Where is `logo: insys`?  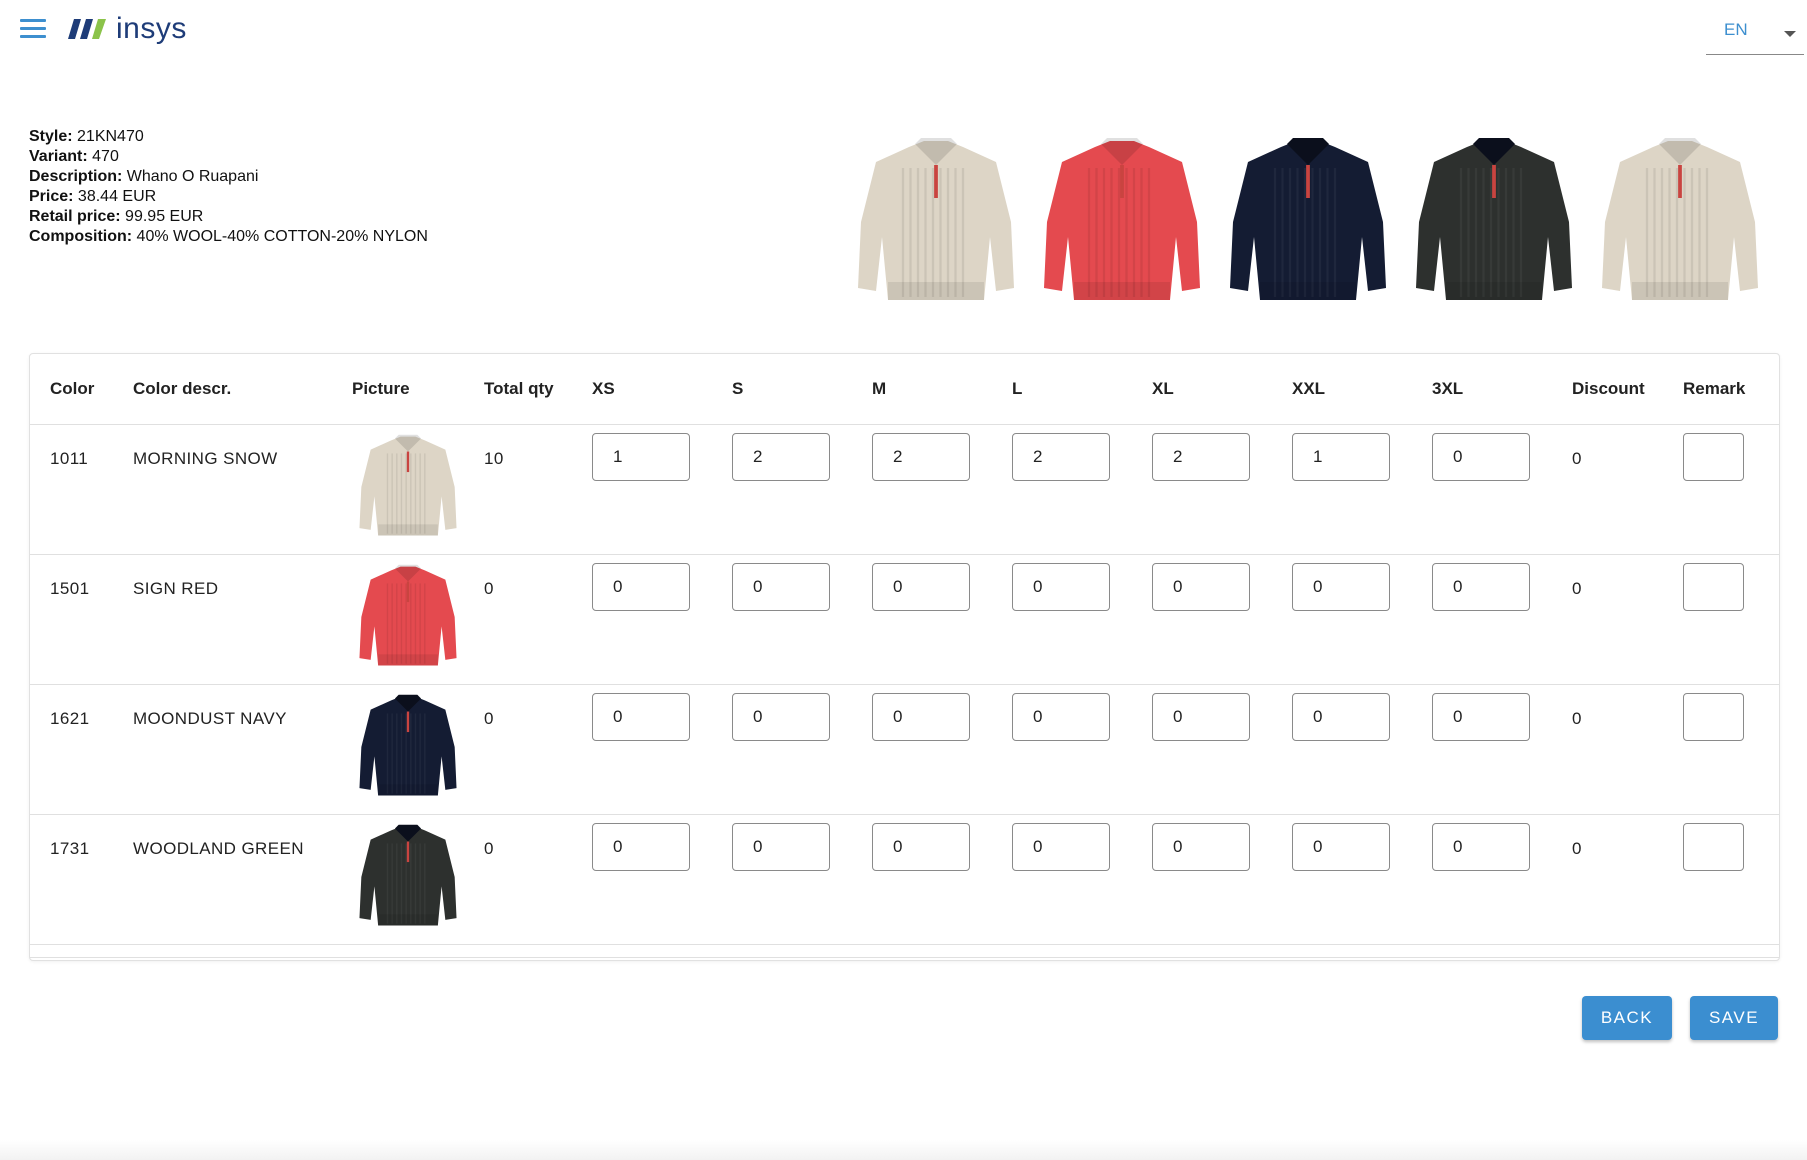
logo: insys is located at coordinates (127, 29).